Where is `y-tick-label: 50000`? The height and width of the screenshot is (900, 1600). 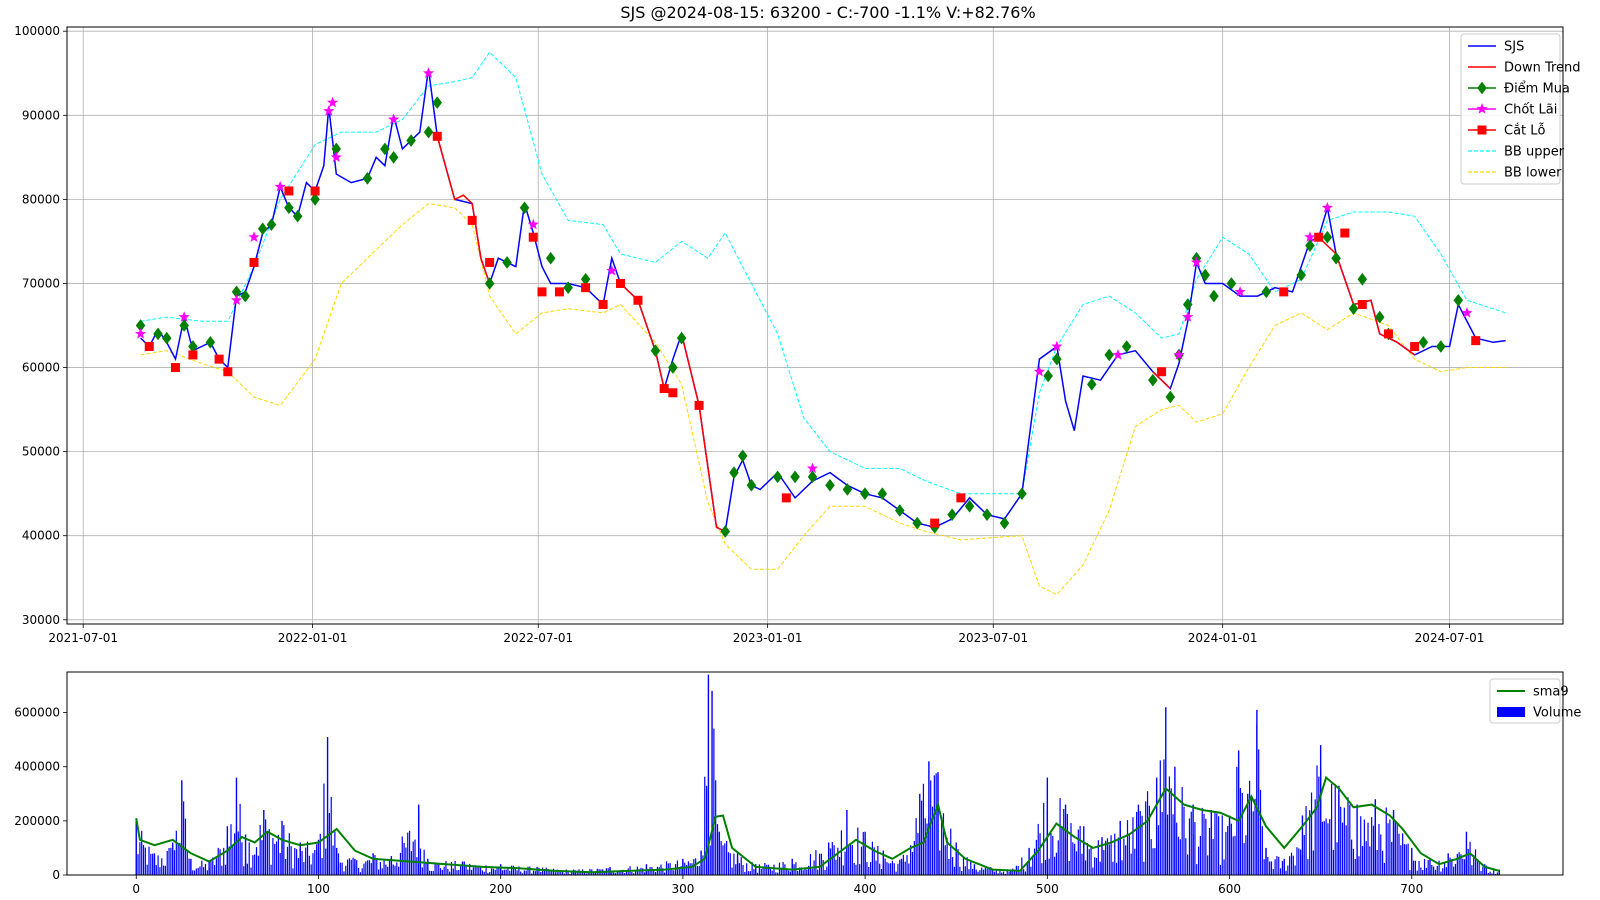 y-tick-label: 50000 is located at coordinates (41, 452).